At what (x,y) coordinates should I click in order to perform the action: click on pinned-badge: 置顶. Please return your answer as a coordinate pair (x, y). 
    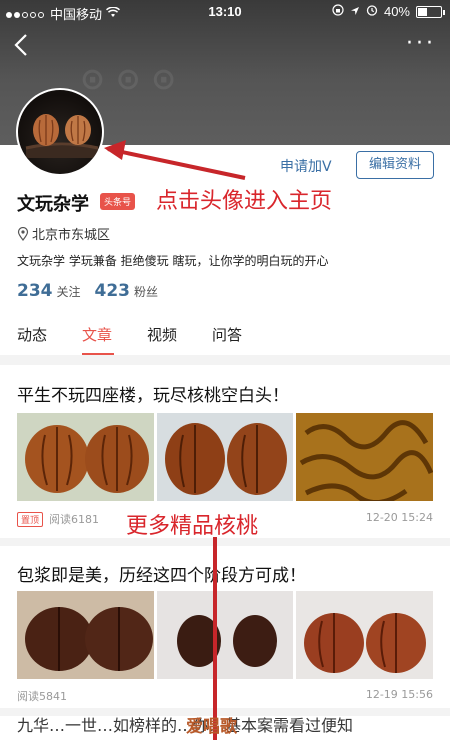
    Looking at the image, I should click on (30, 519).